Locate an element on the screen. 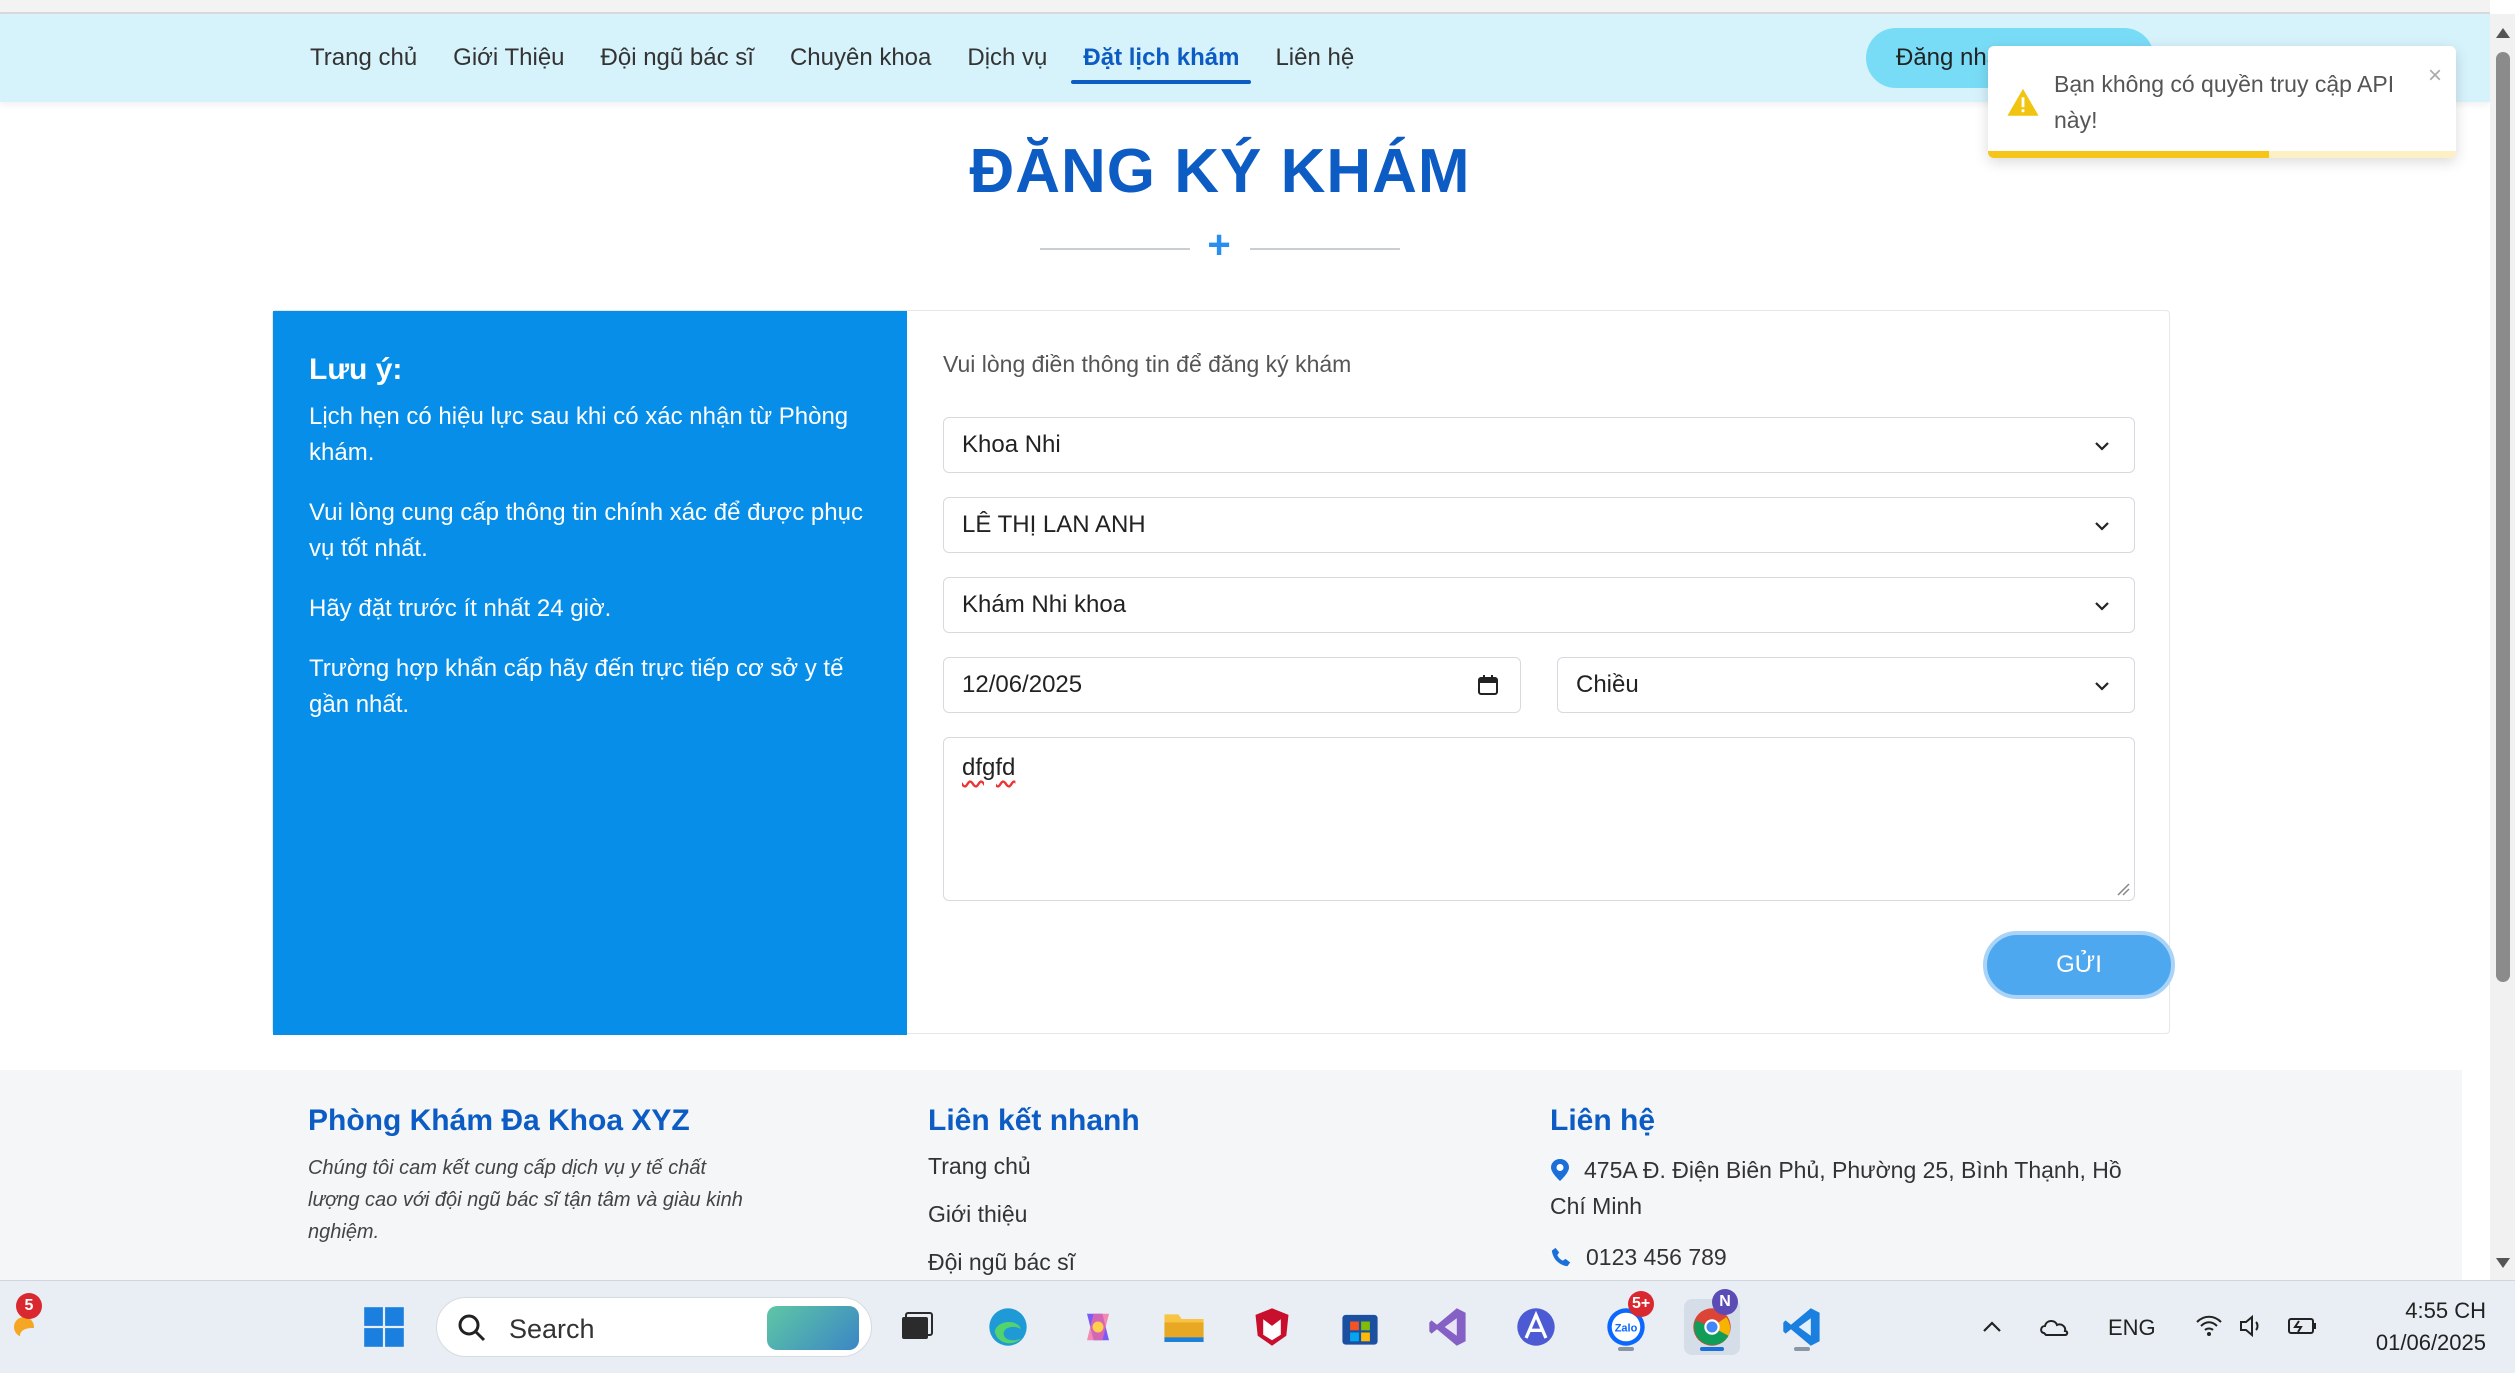 The height and width of the screenshot is (1373, 2515). note-title: Lưu ý: is located at coordinates (356, 369).